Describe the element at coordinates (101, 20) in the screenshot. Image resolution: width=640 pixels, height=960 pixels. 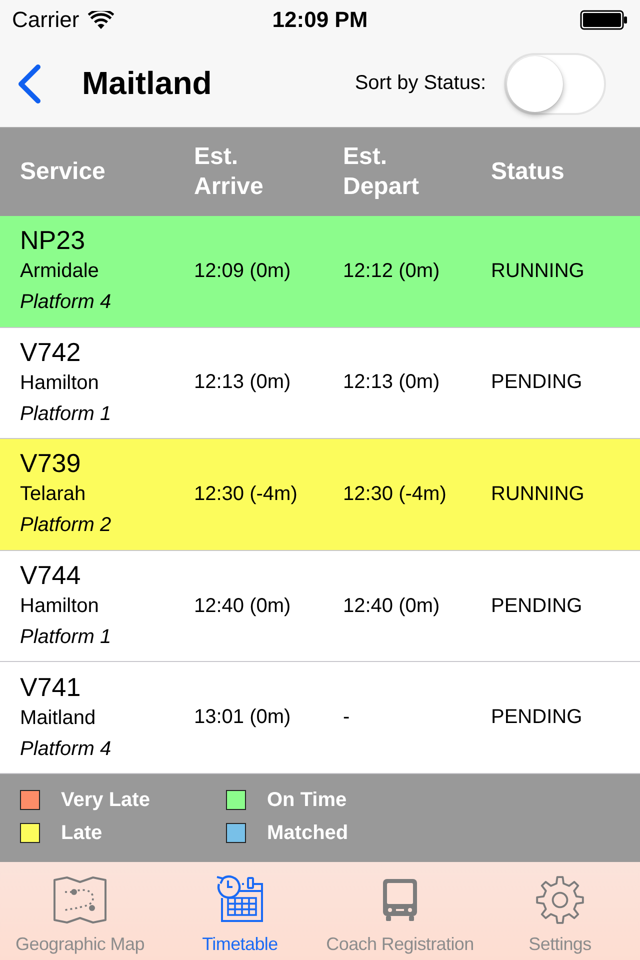
I see `wifi-icon` at that location.